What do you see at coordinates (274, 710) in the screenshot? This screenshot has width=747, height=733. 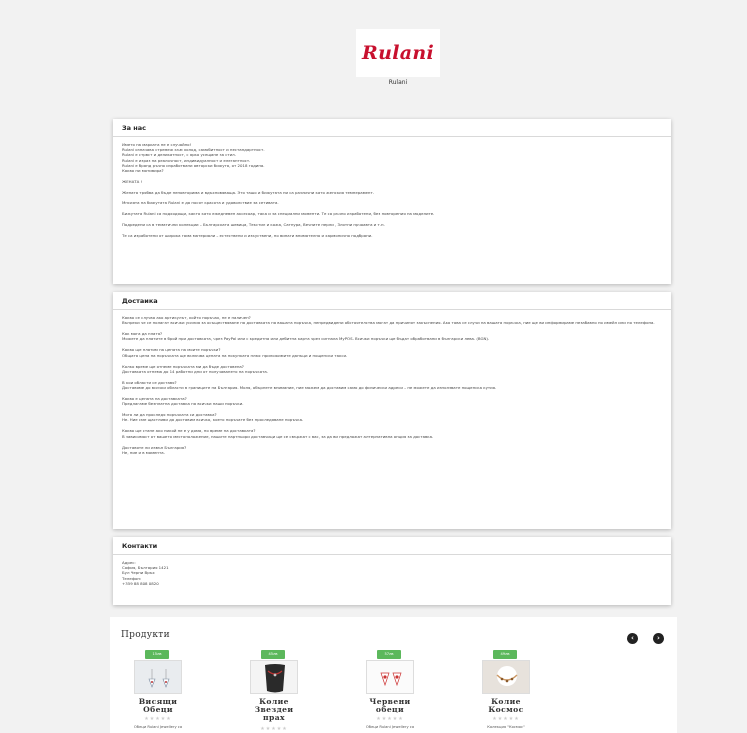 I see `product-name: Колие Звездеи прах` at bounding box center [274, 710].